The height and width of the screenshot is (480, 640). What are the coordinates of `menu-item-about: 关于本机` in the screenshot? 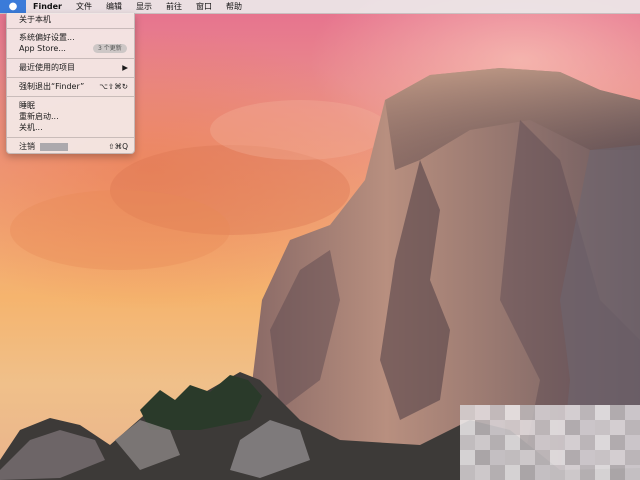 It's located at (70, 19).